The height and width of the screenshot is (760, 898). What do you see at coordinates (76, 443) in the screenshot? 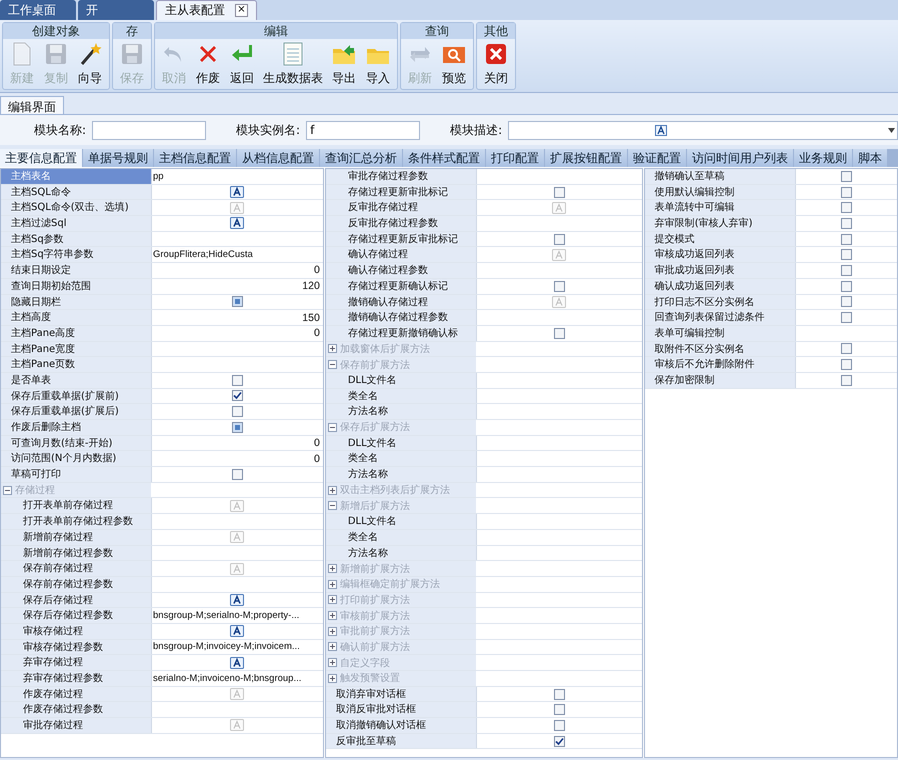
I see `property-name: 可查询月数(结束-开始)` at bounding box center [76, 443].